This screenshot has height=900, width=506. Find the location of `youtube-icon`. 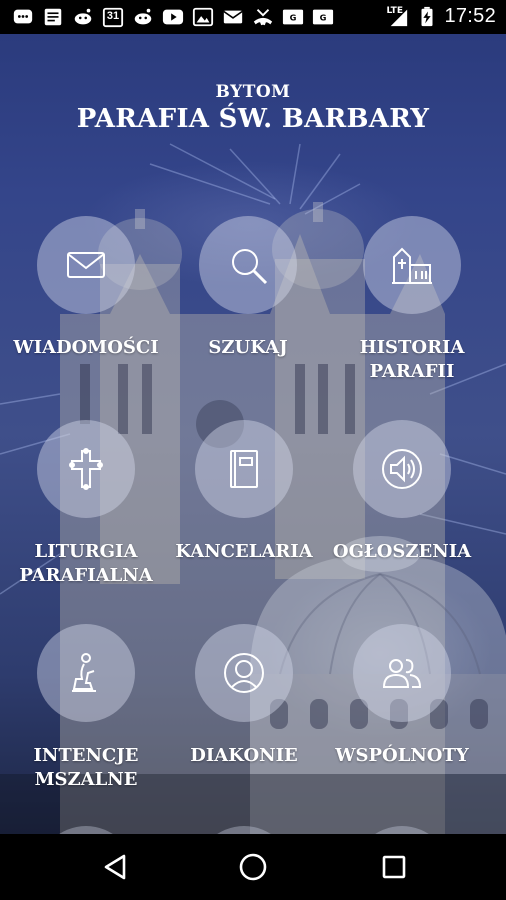

youtube-icon is located at coordinates (173, 17).